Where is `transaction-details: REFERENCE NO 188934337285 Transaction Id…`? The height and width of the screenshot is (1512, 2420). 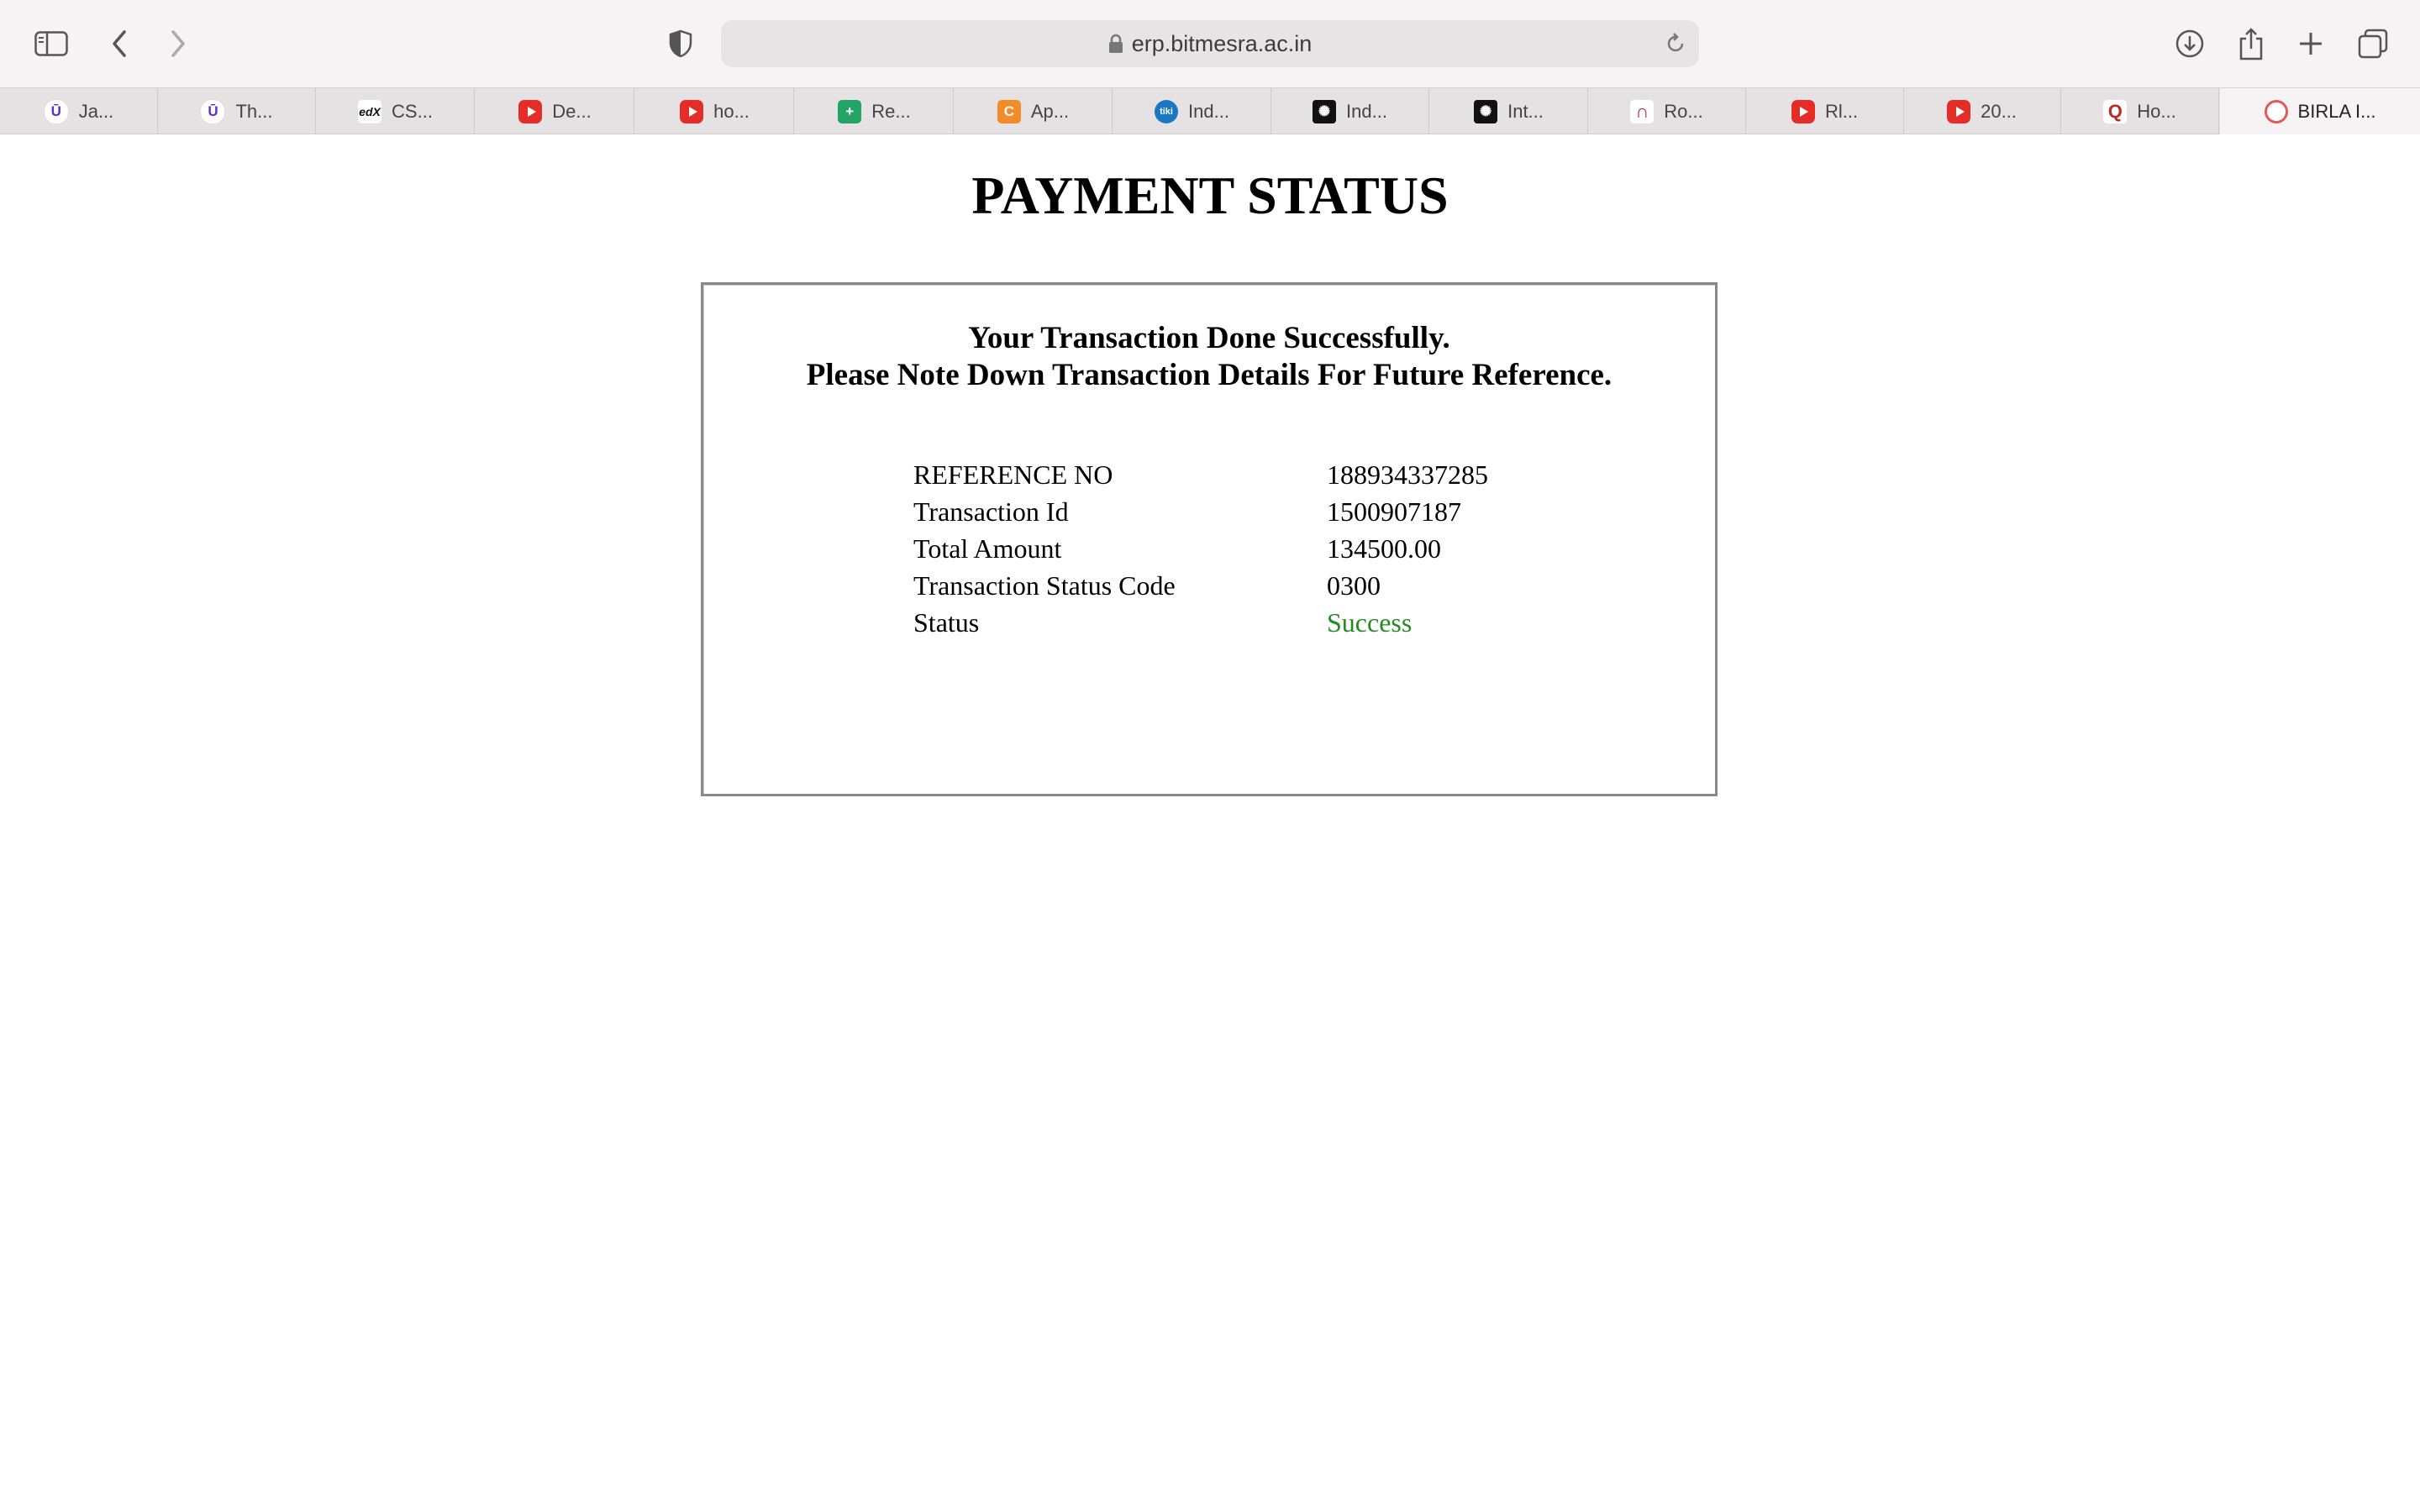
transaction-details: REFERENCE NO 188934337285 Transaction Id… is located at coordinates (1249, 548).